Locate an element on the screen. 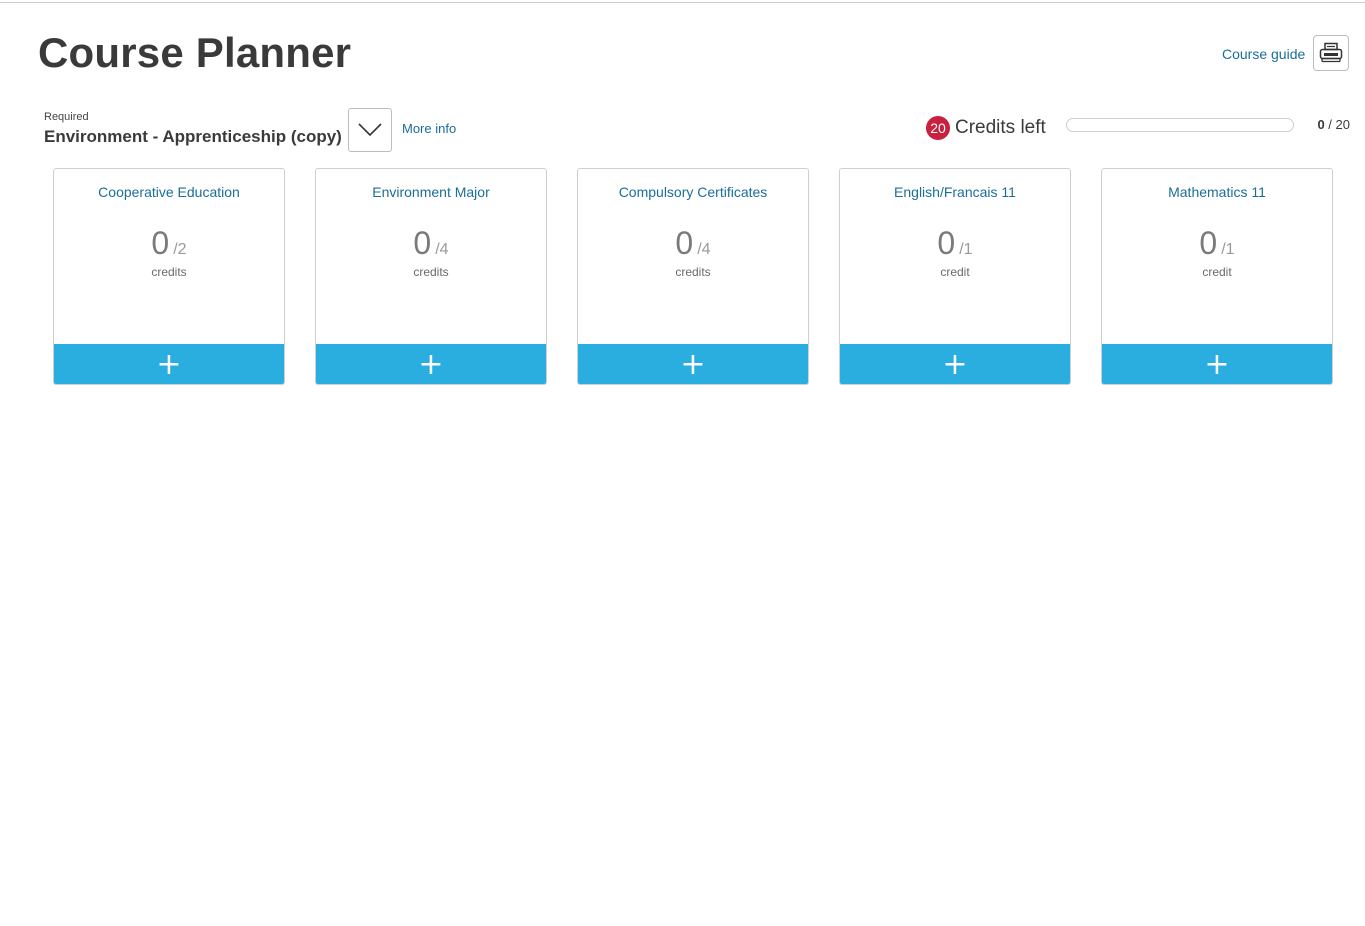  course-guide-link: Course guide is located at coordinates (1263, 54).